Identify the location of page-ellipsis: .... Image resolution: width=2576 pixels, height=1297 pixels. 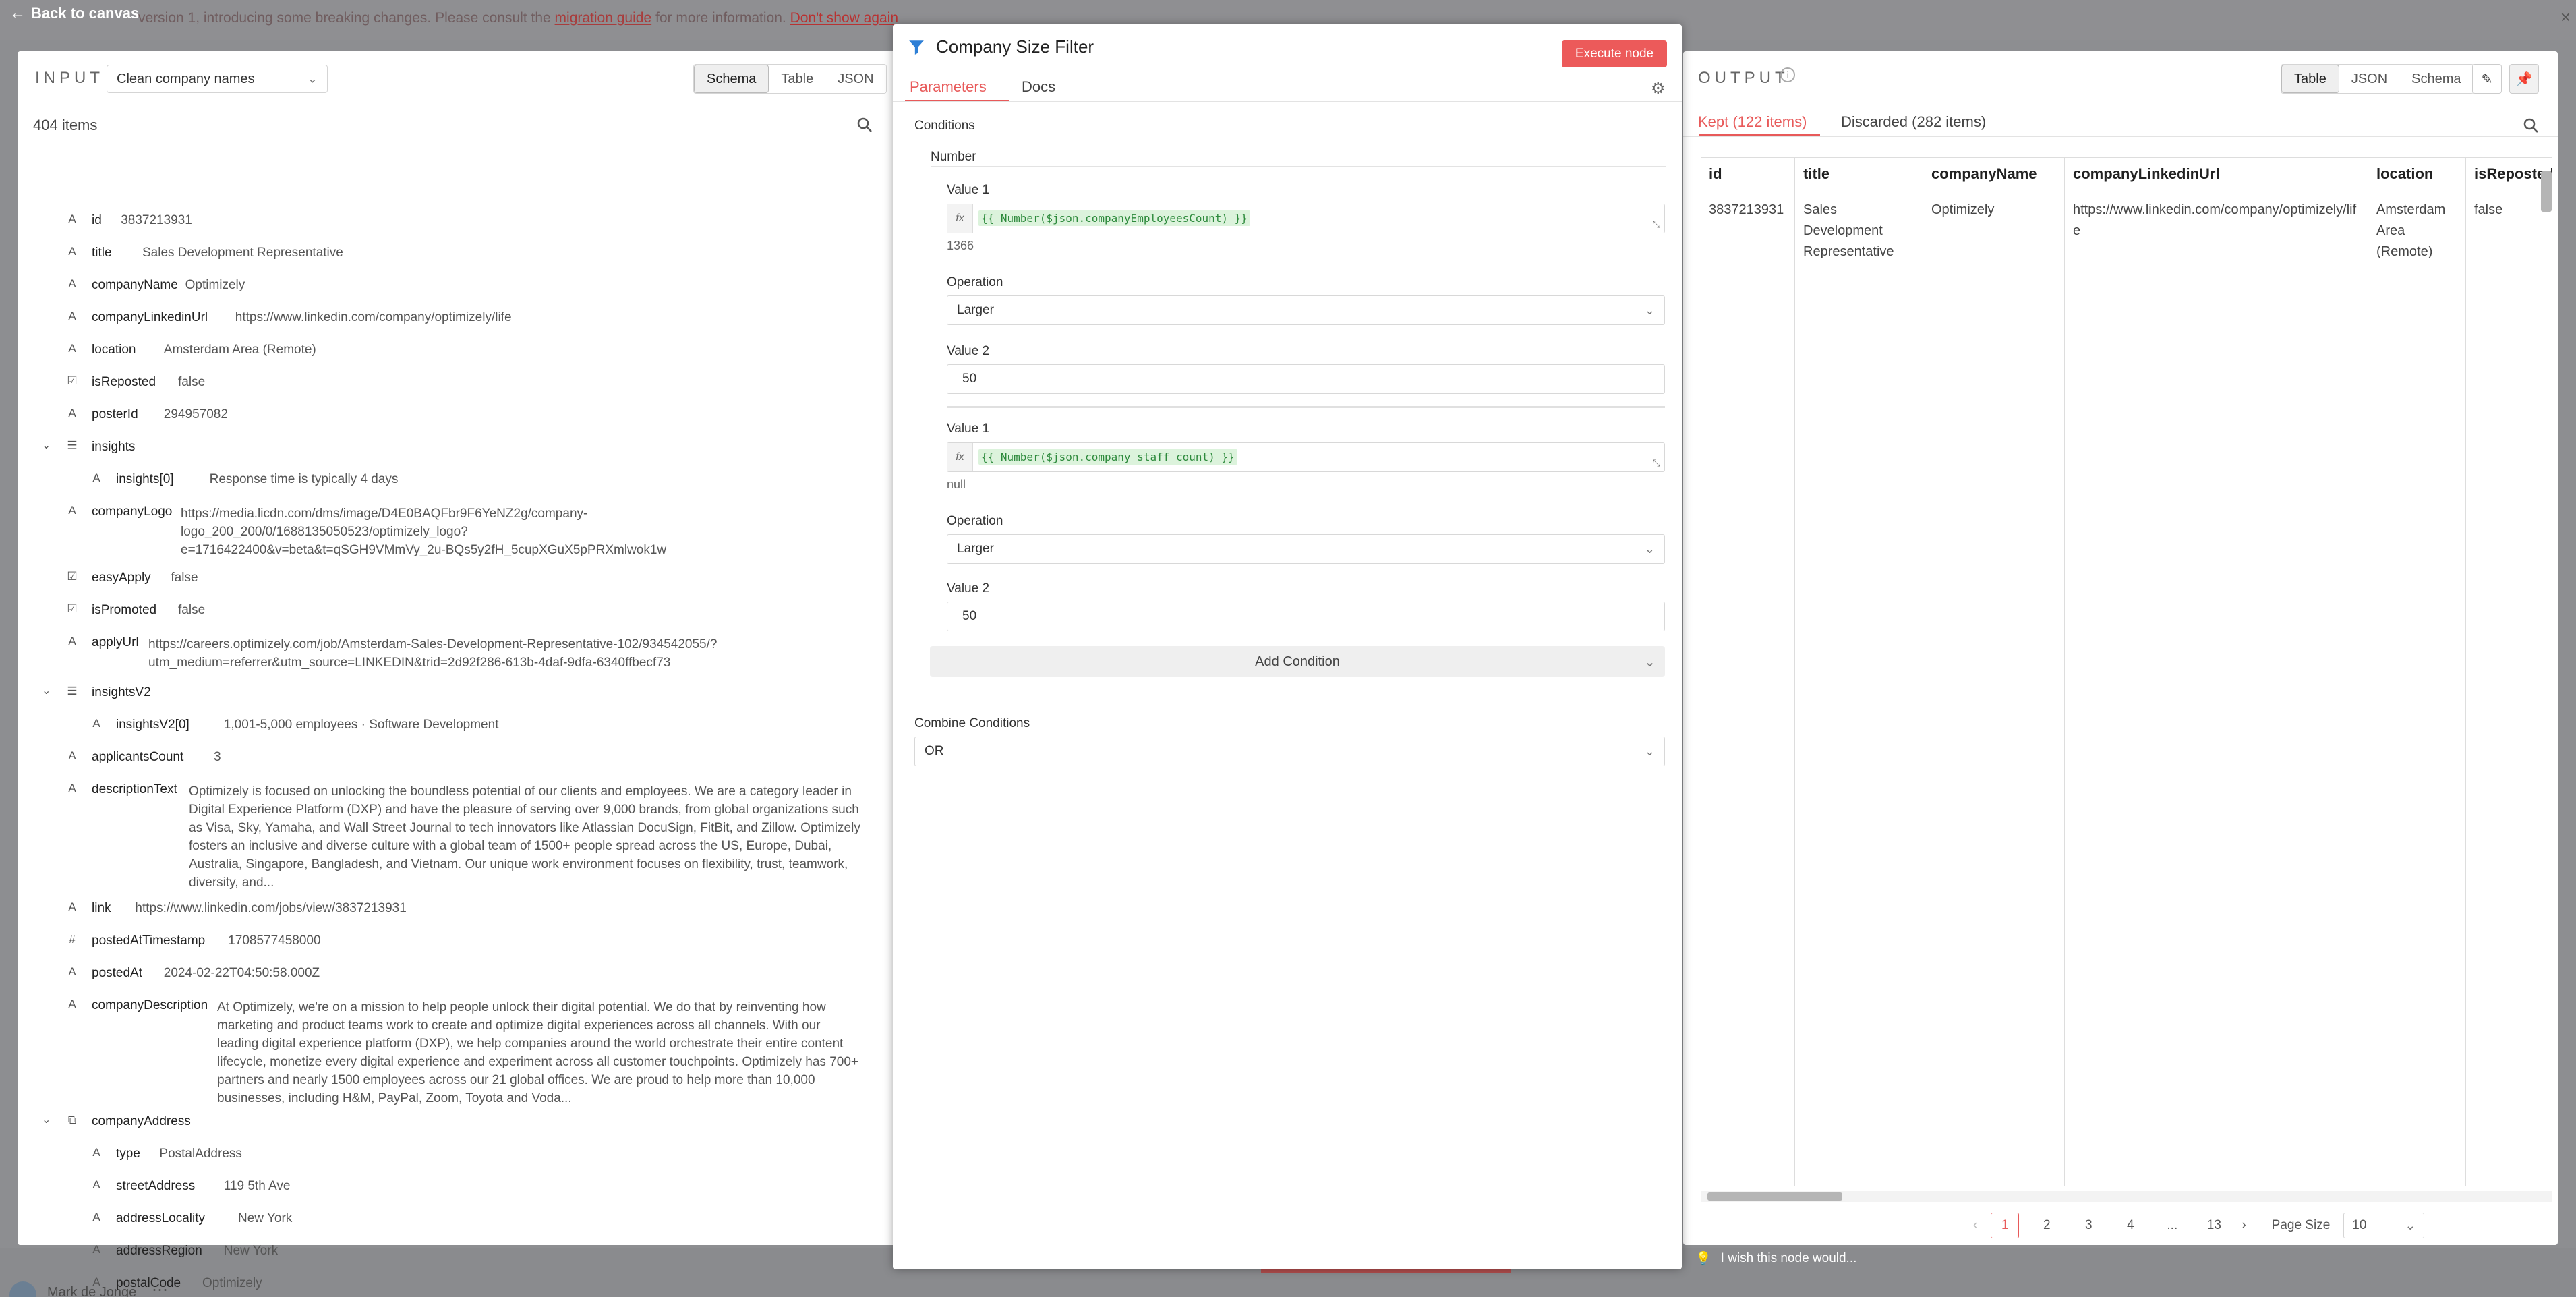
(2172, 1225).